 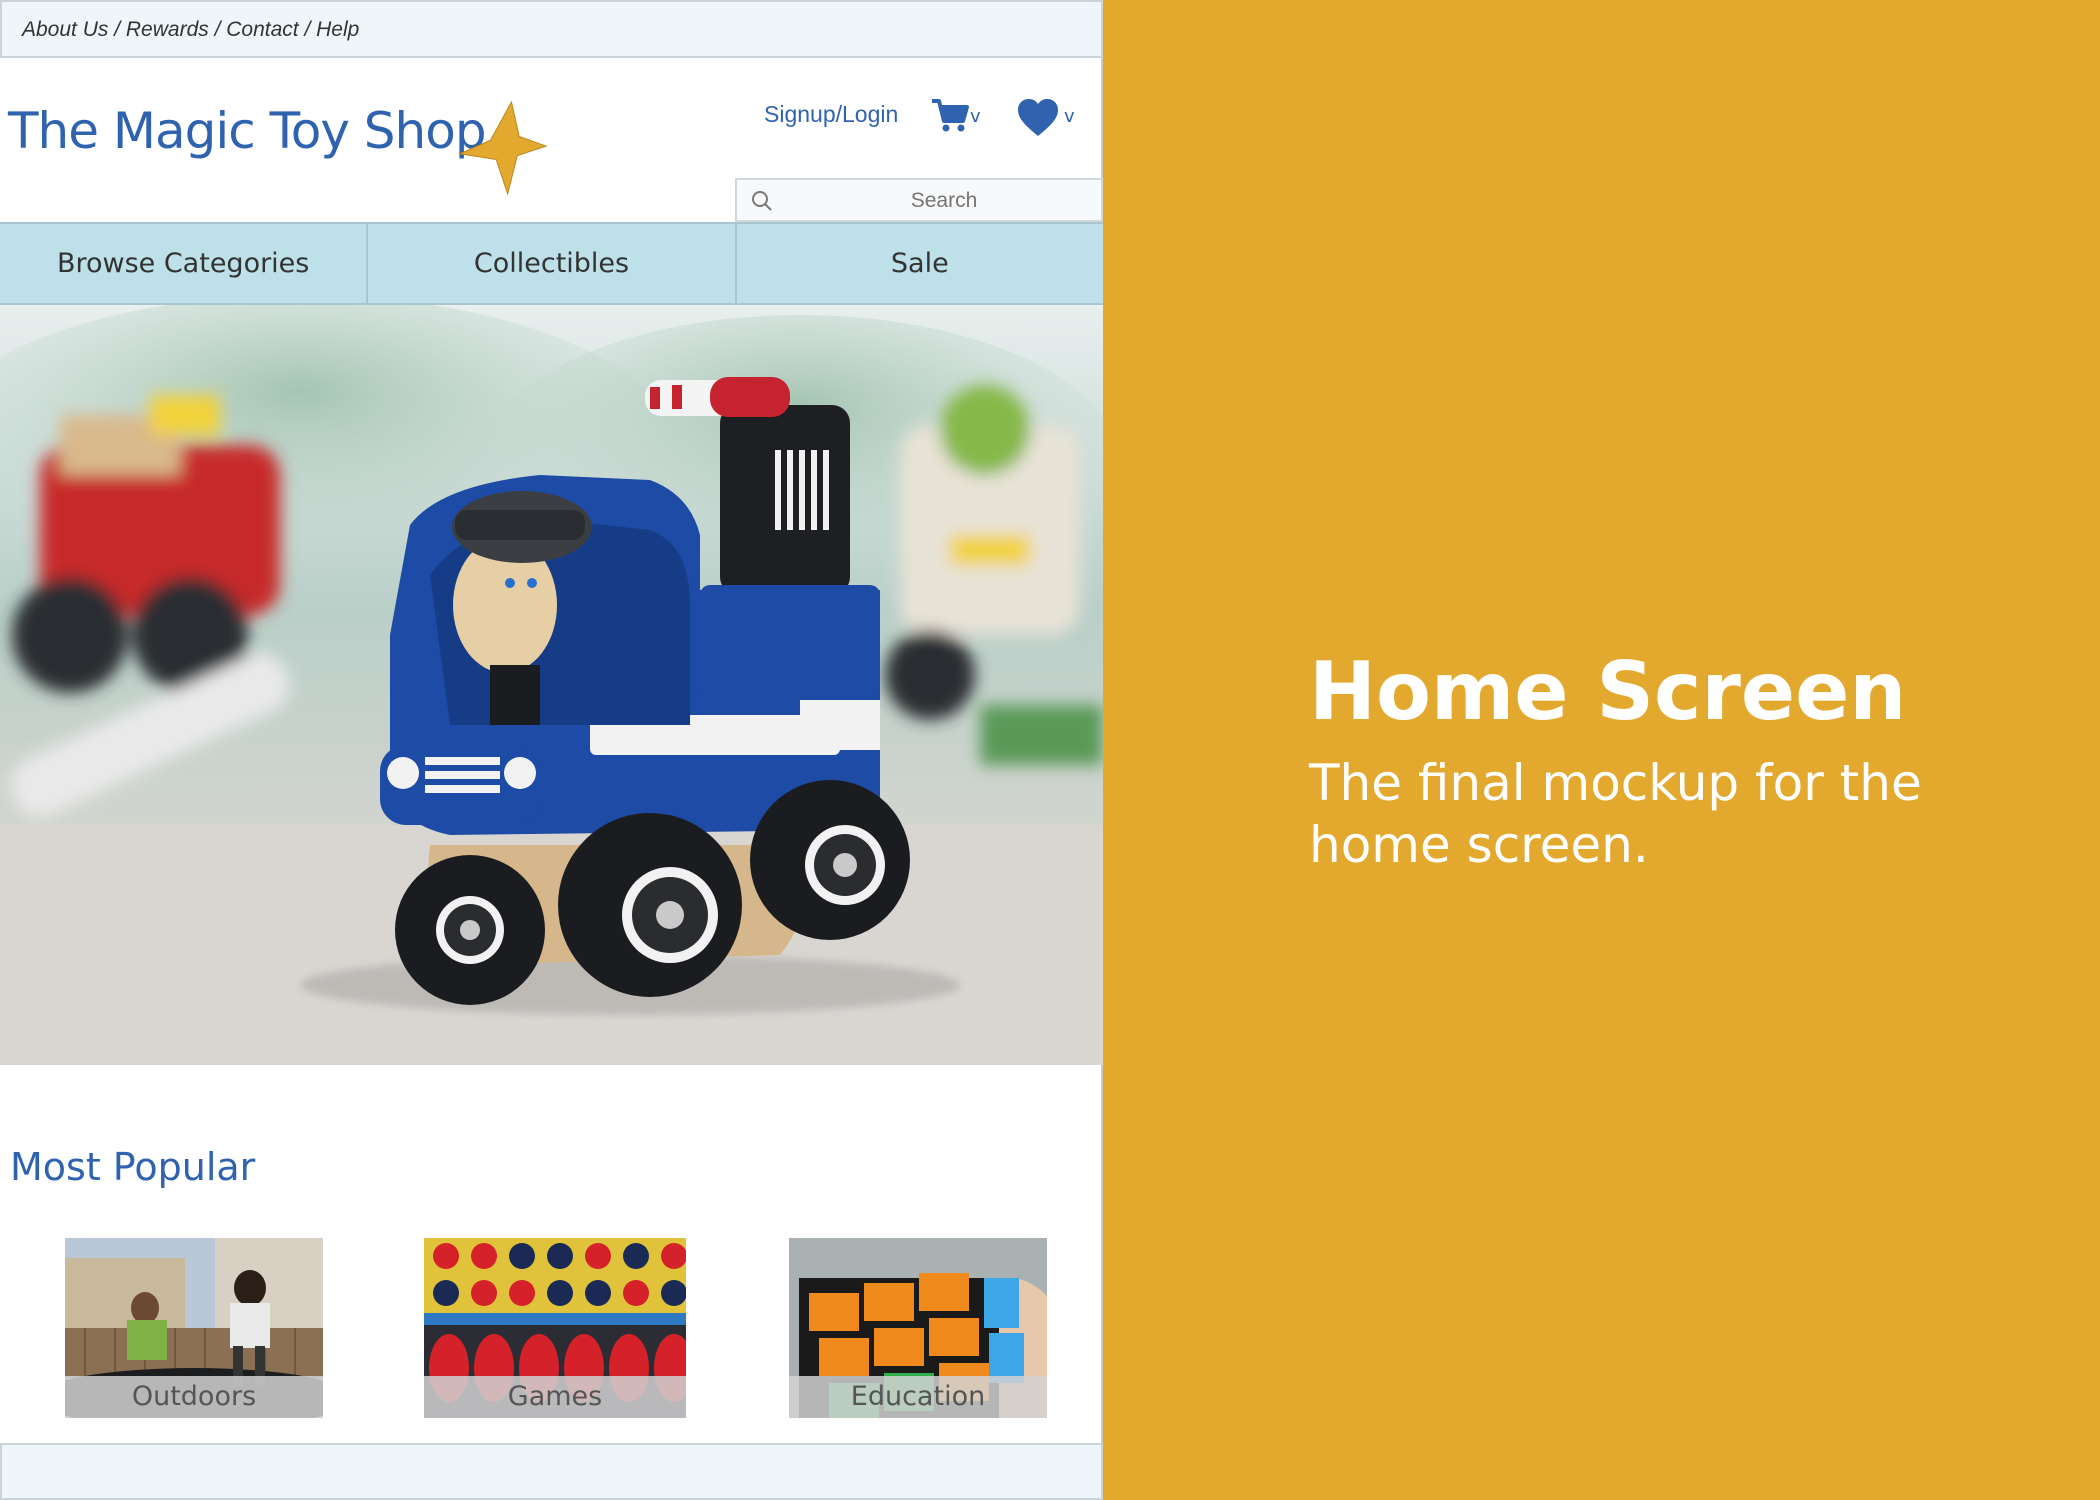 What do you see at coordinates (762, 201) in the screenshot?
I see `search-icon` at bounding box center [762, 201].